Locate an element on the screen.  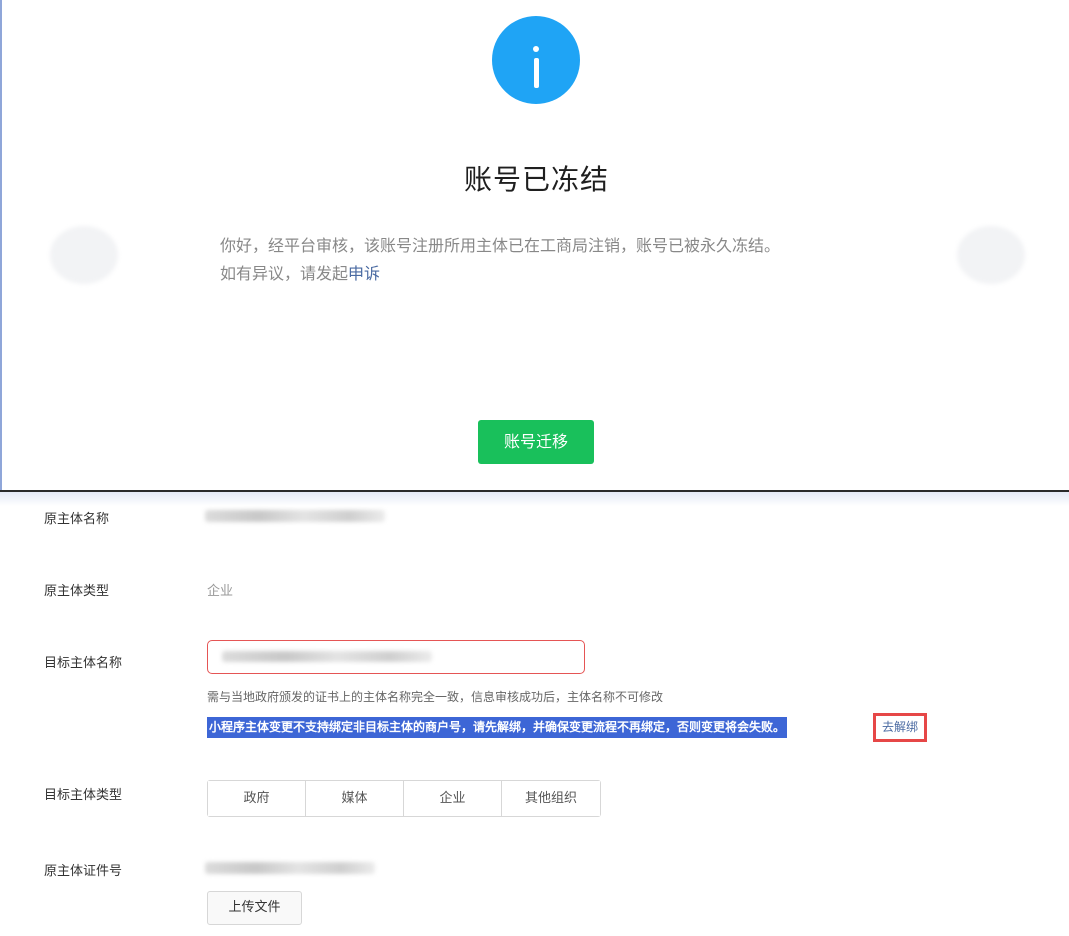
upload-file-button: 上传文件 is located at coordinates (254, 908).